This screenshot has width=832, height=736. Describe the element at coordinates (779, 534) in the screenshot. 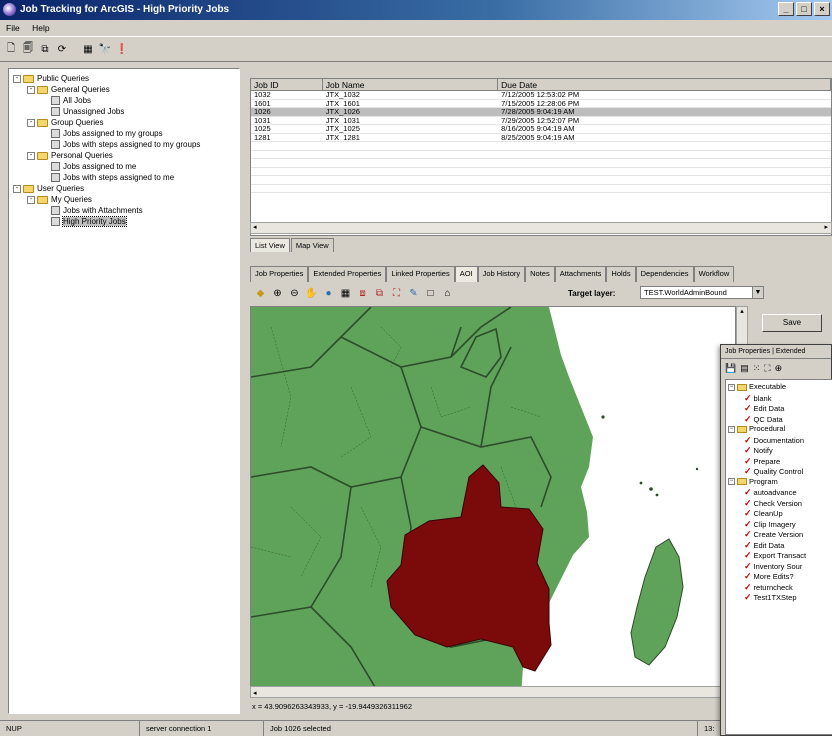

I see `step-item: ✓ Create Version` at that location.